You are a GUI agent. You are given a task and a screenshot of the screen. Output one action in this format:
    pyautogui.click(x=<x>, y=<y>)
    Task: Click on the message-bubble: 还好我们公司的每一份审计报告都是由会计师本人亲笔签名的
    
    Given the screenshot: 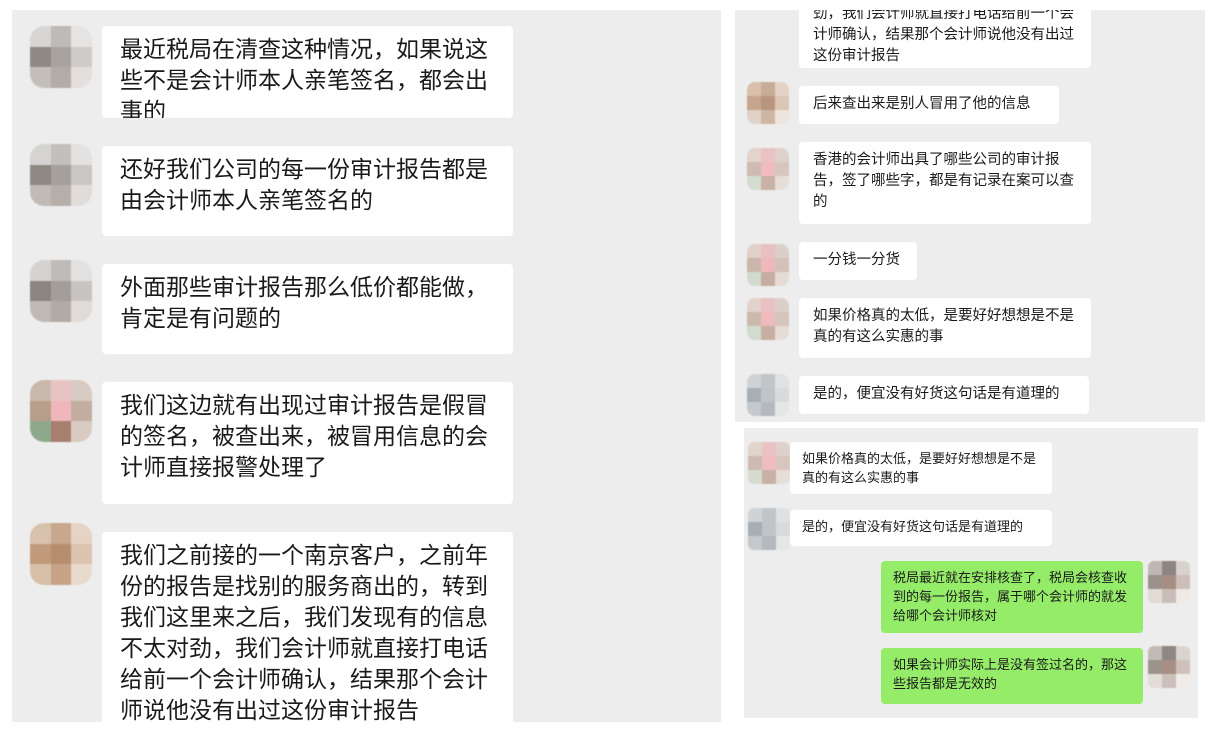 What is the action you would take?
    pyautogui.click(x=307, y=191)
    